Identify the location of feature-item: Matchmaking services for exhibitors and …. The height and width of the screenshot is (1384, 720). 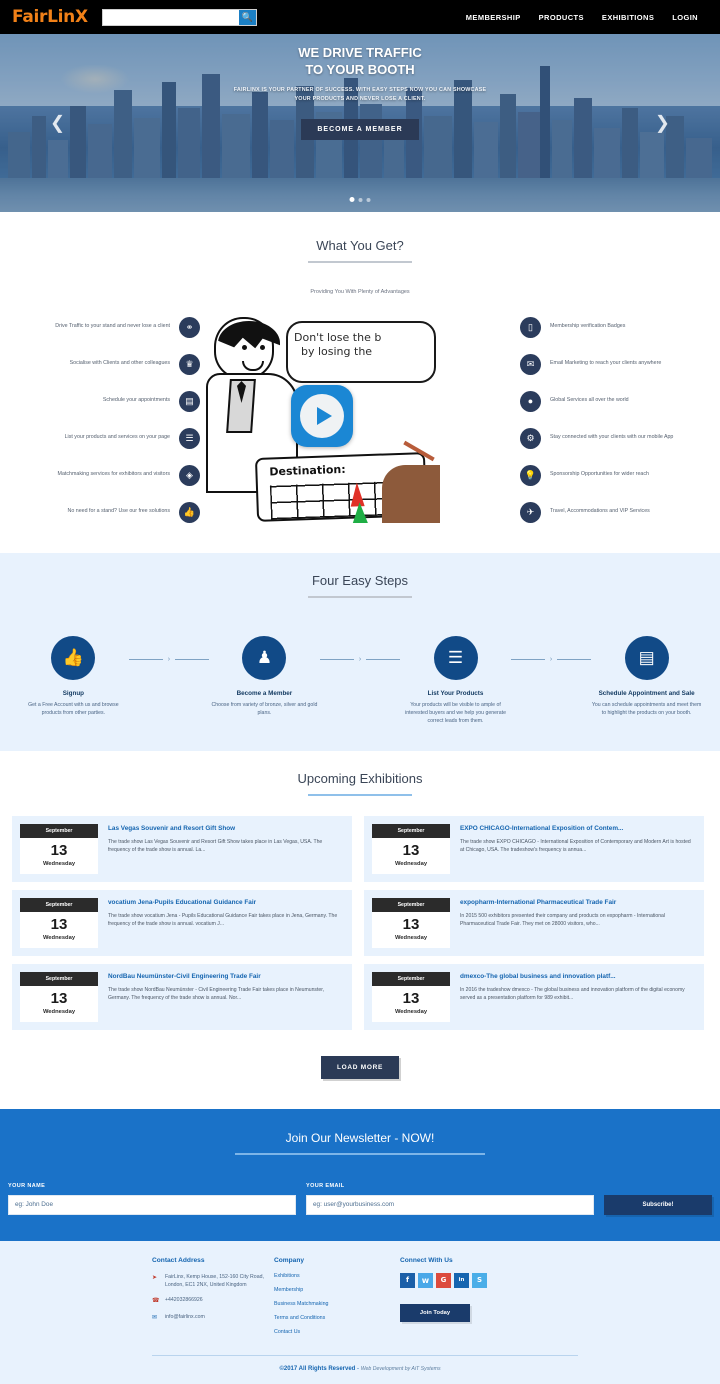
(106, 475).